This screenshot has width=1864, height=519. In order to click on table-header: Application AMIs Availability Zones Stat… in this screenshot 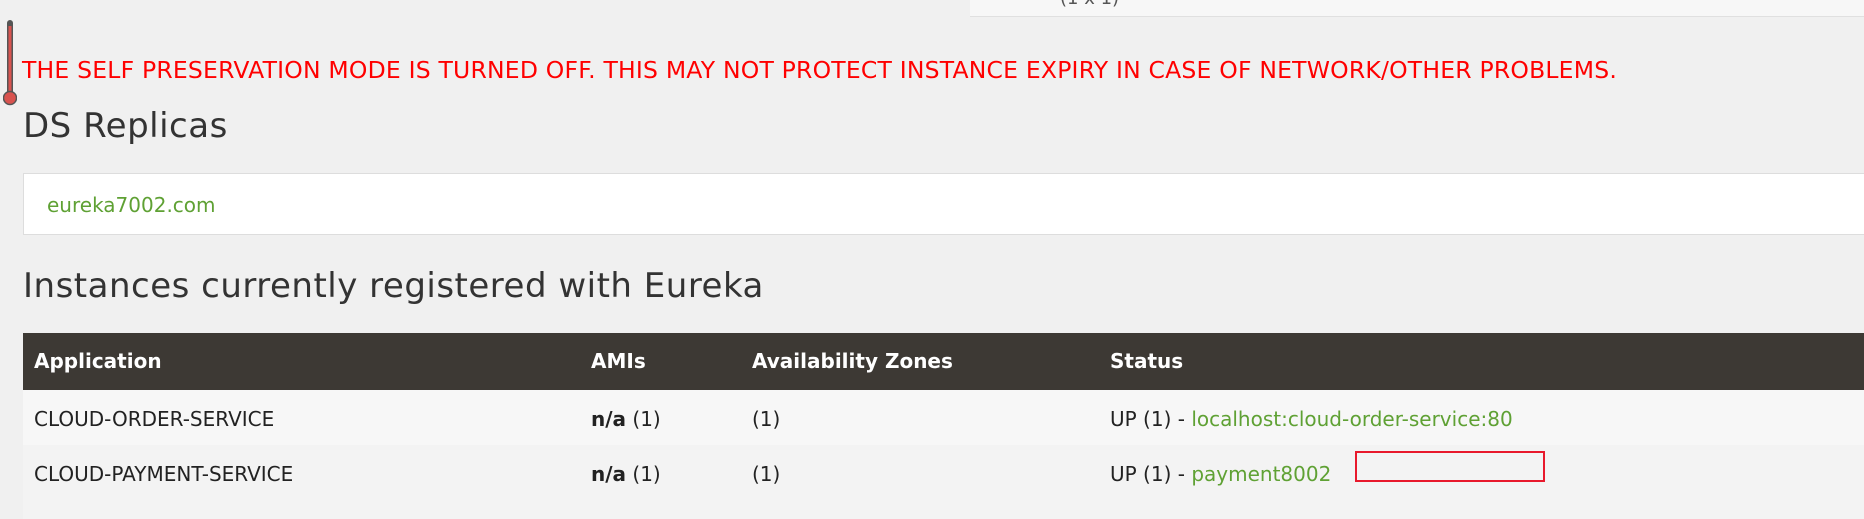, I will do `click(943, 361)`.